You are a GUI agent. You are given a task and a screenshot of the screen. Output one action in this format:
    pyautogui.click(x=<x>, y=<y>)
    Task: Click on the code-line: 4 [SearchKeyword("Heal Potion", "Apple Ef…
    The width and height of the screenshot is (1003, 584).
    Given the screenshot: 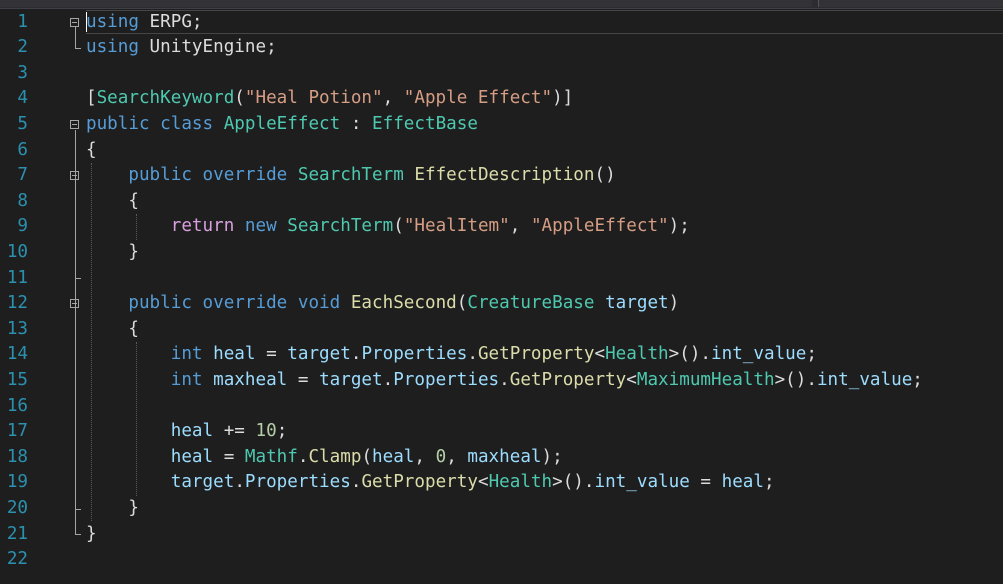 What is the action you would take?
    pyautogui.click(x=501, y=99)
    